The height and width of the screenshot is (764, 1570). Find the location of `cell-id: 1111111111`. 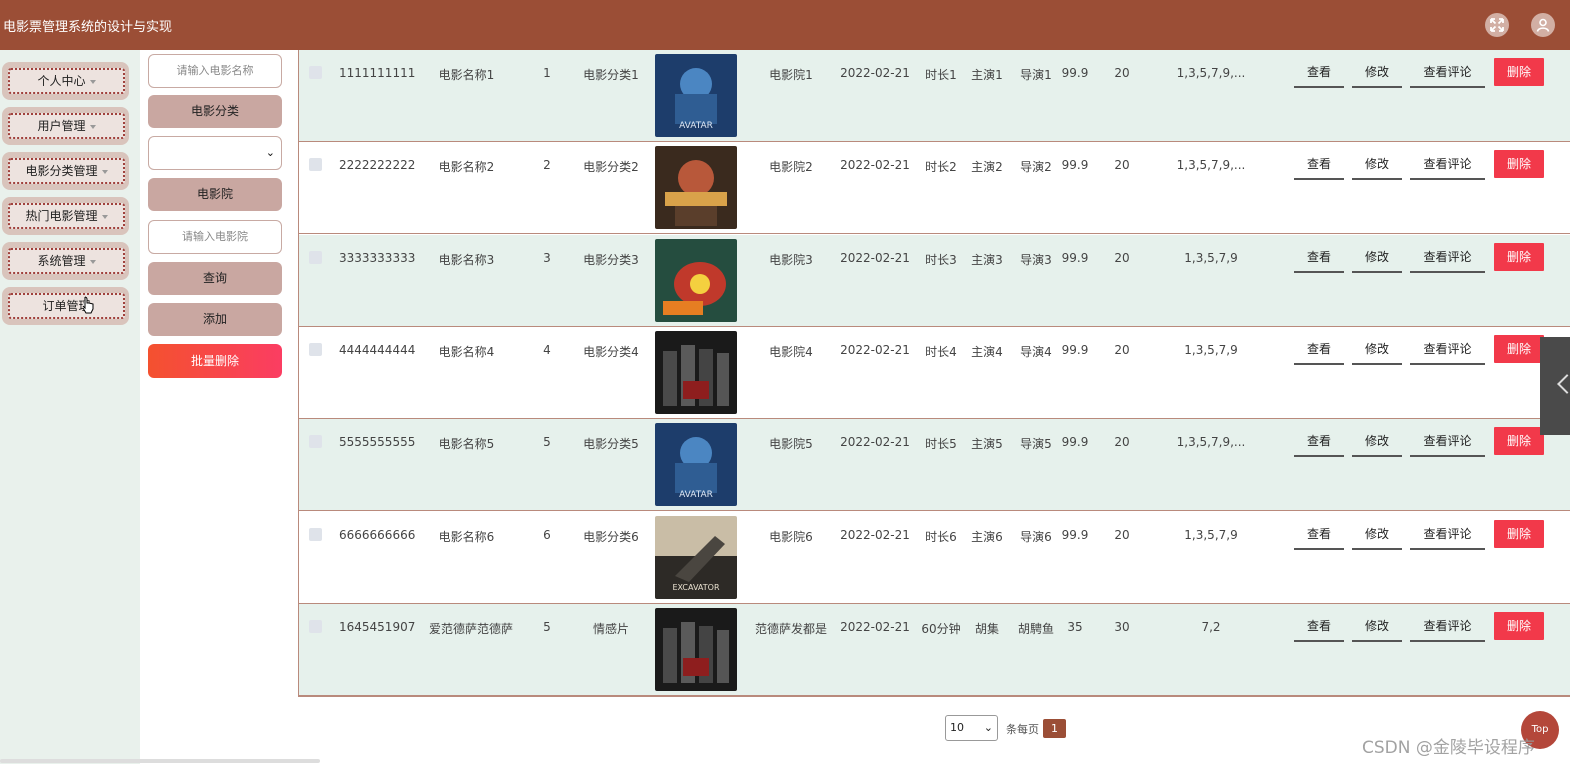

cell-id: 1111111111 is located at coordinates (377, 73).